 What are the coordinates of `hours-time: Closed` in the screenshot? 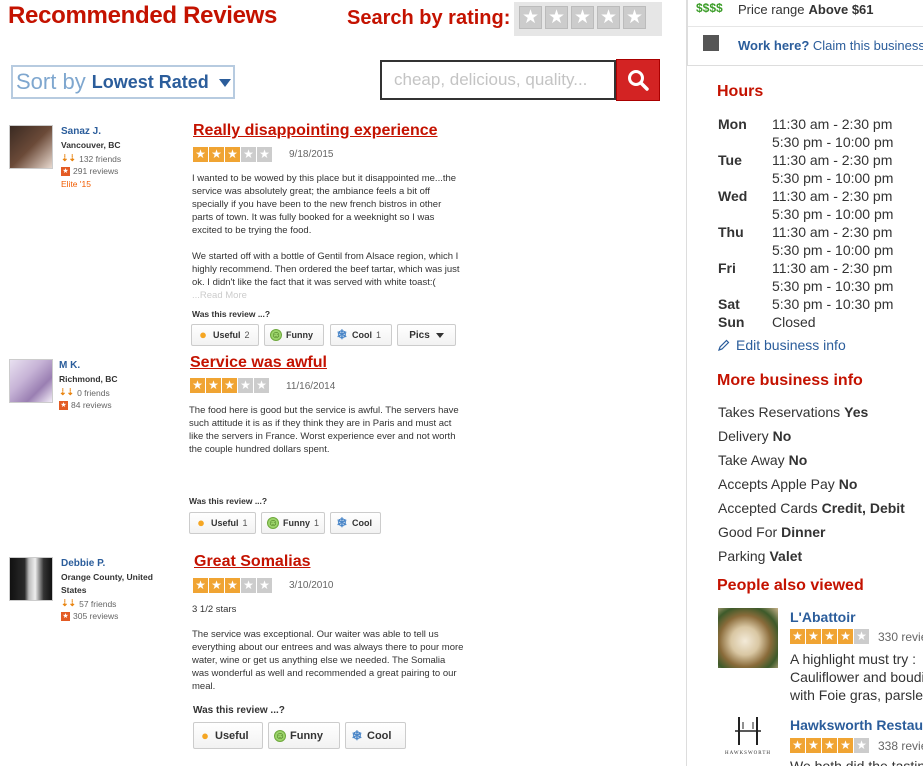 It's located at (794, 322).